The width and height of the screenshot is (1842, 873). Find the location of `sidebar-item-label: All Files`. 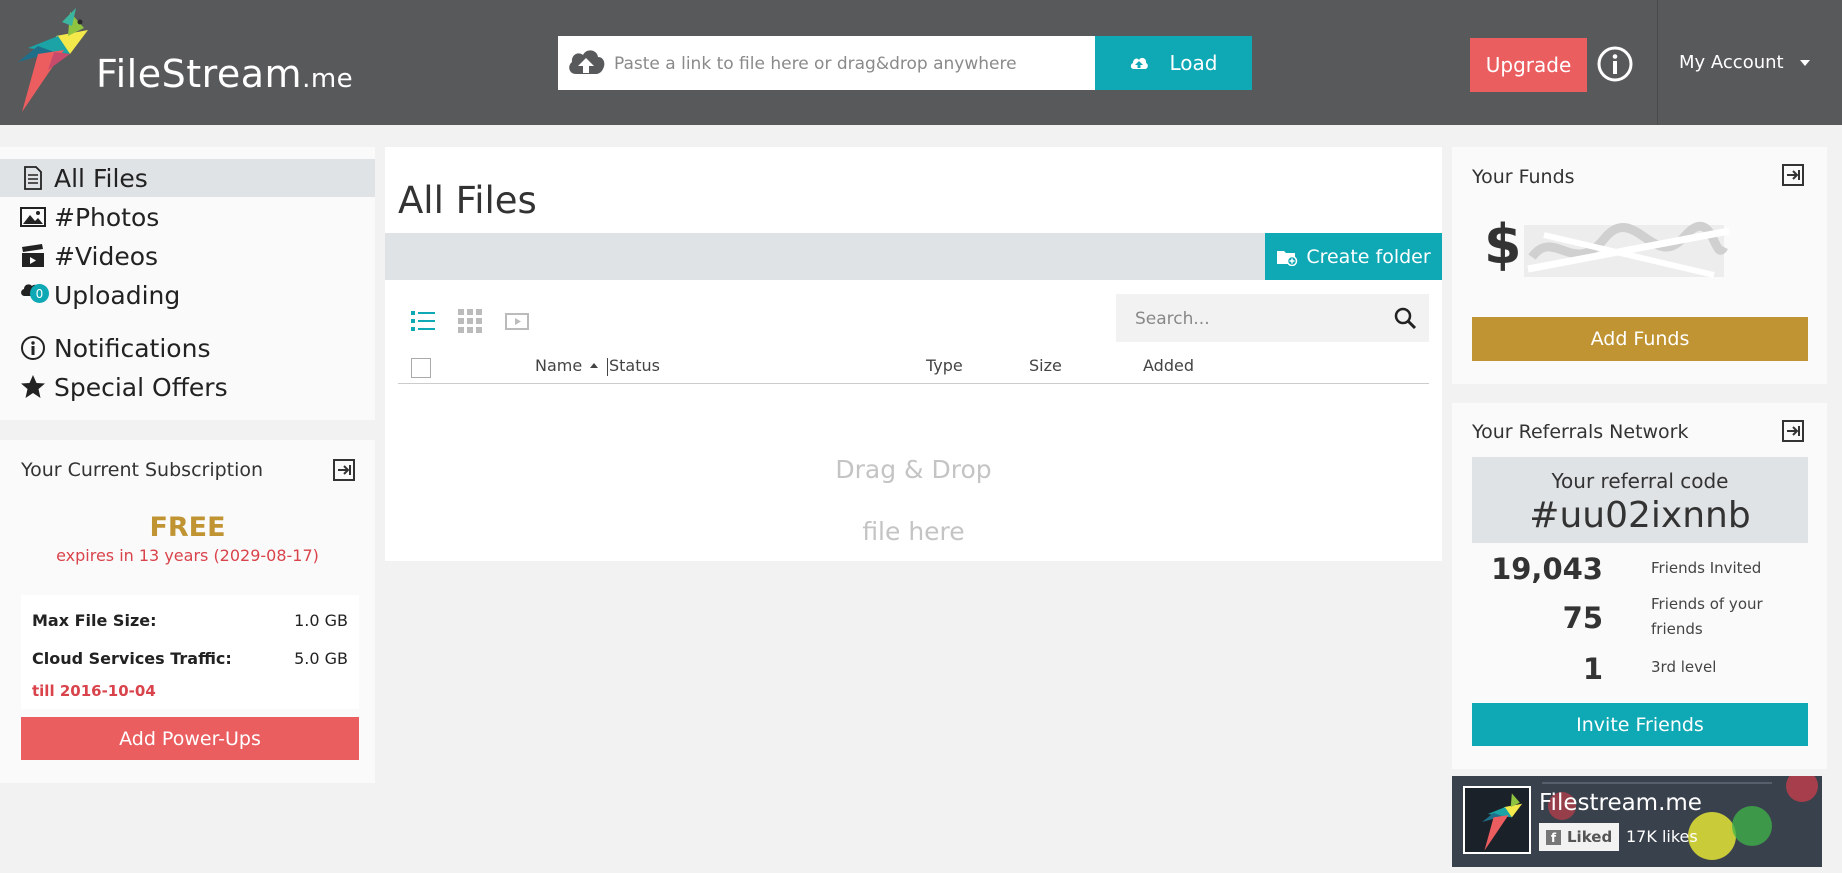

sidebar-item-label: All Files is located at coordinates (101, 178).